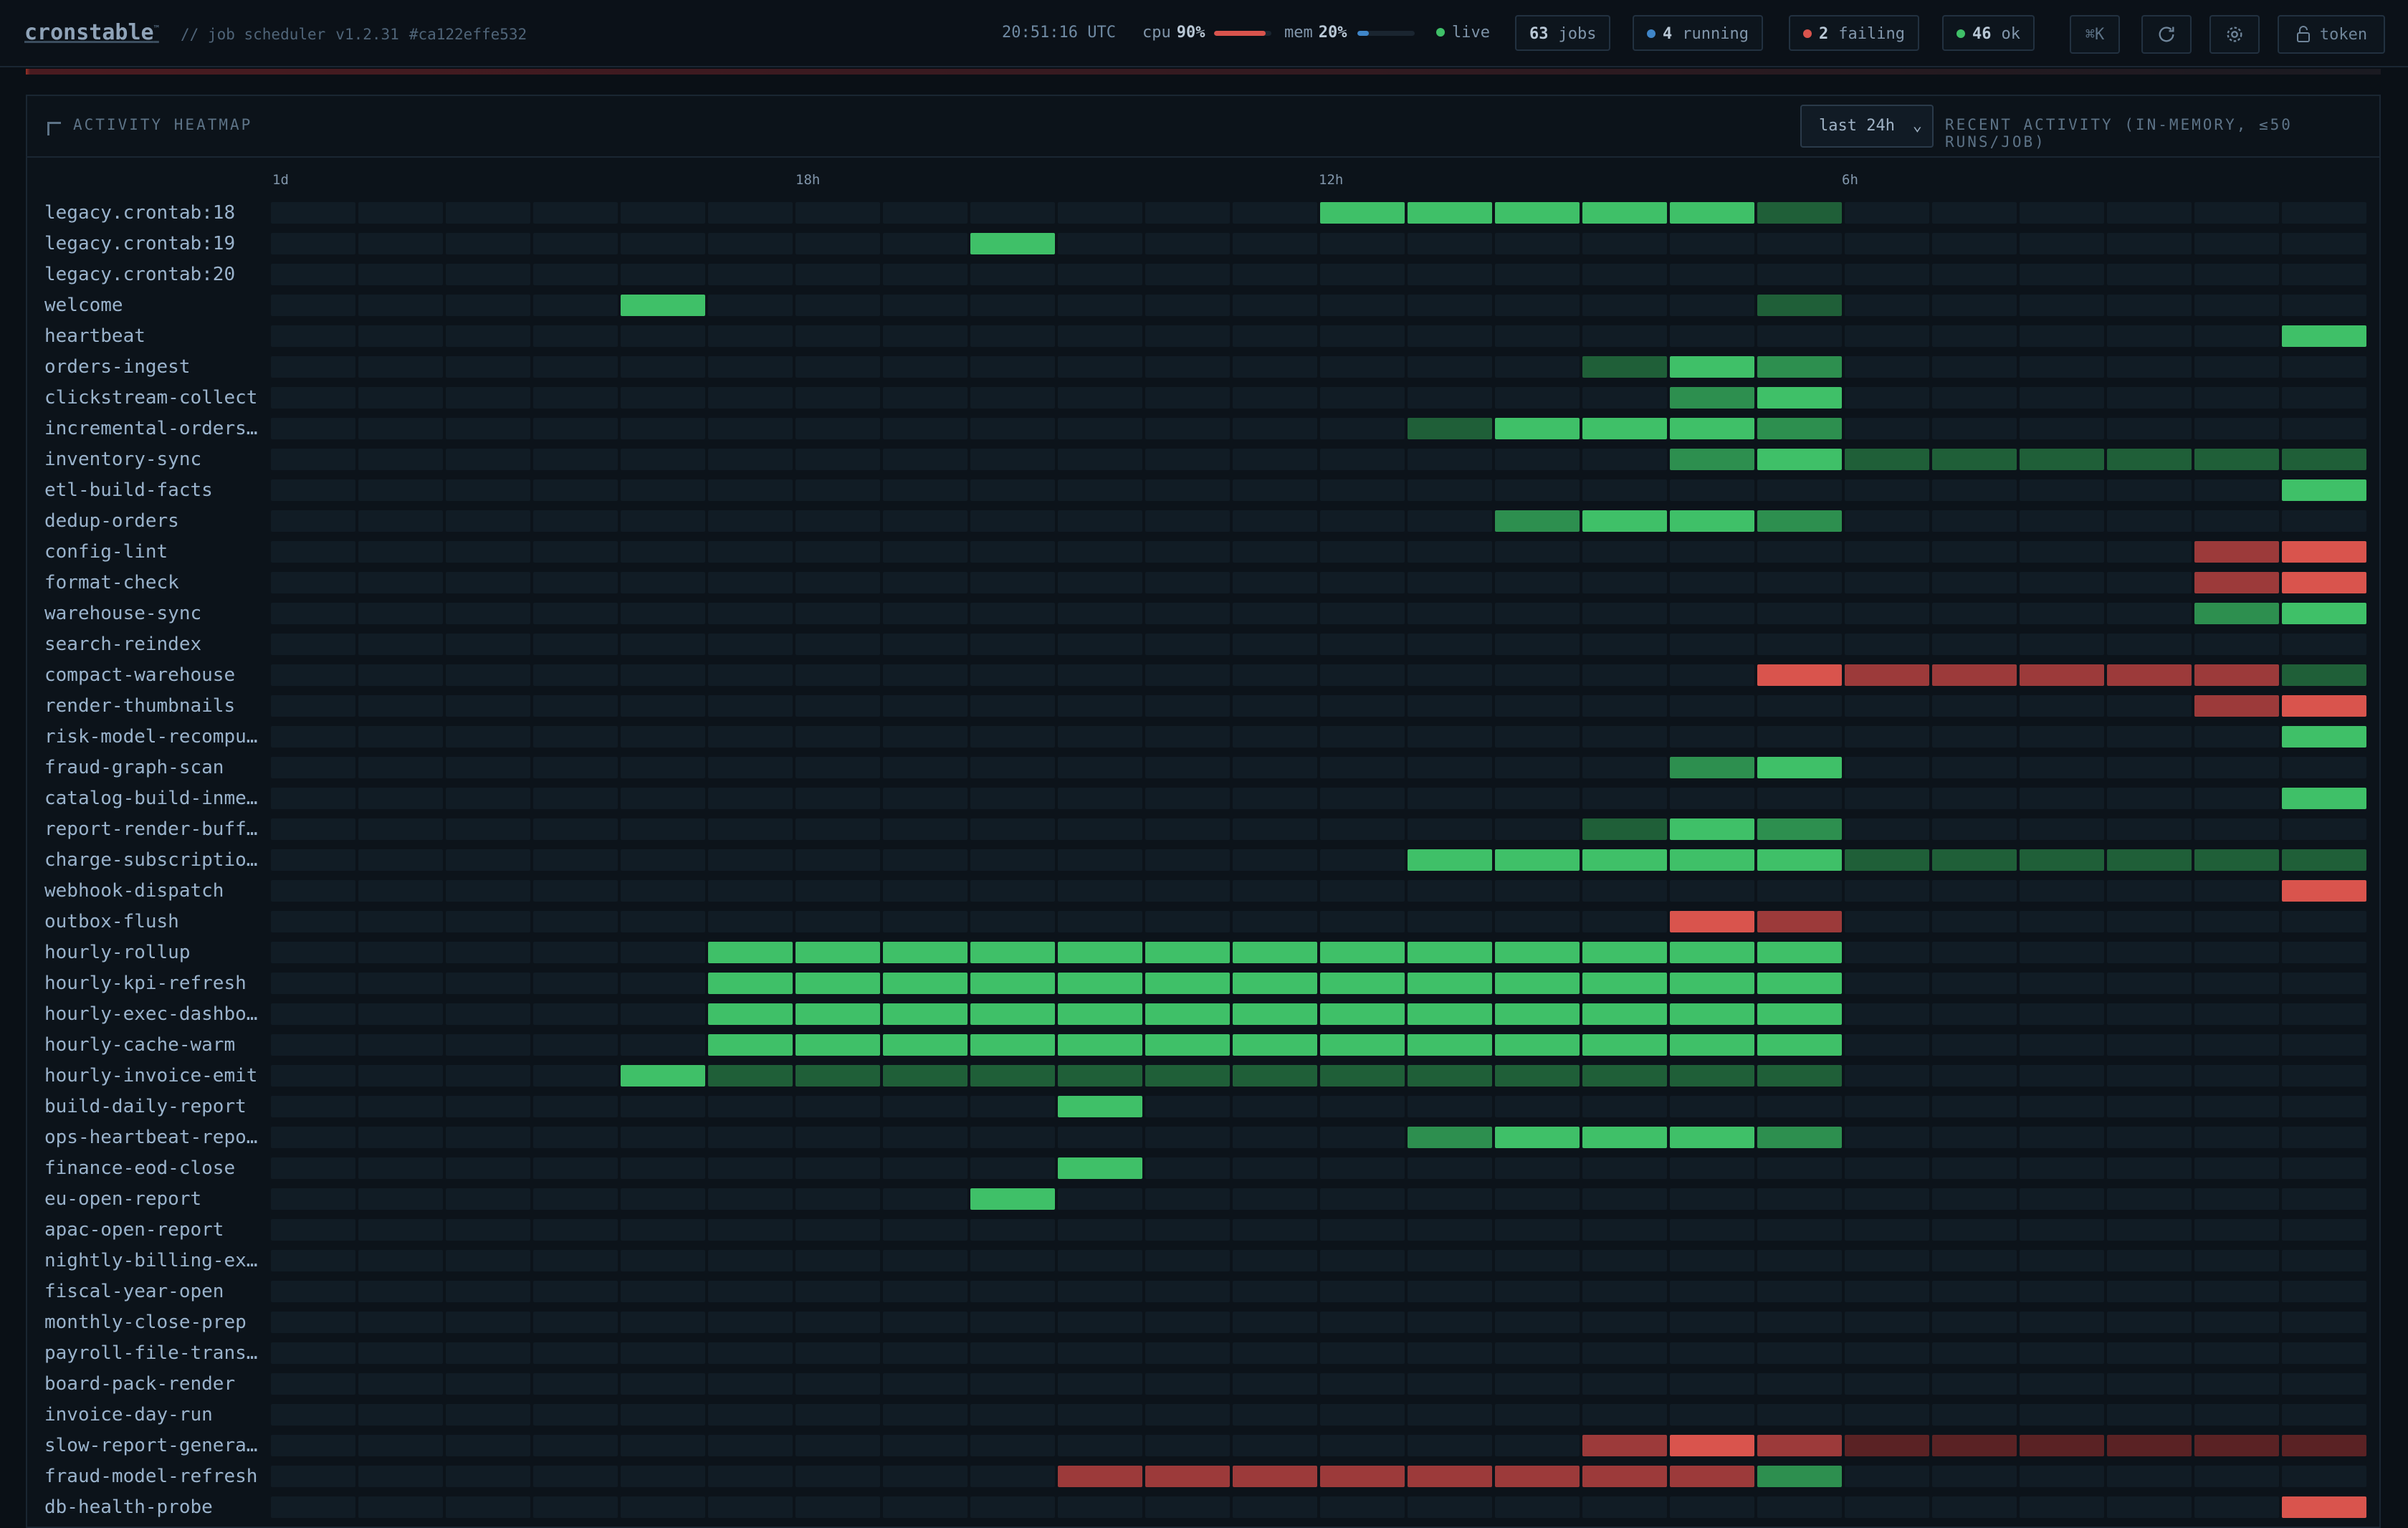  What do you see at coordinates (166, 1230) in the screenshot?
I see `job-row-label: apac-open-report` at bounding box center [166, 1230].